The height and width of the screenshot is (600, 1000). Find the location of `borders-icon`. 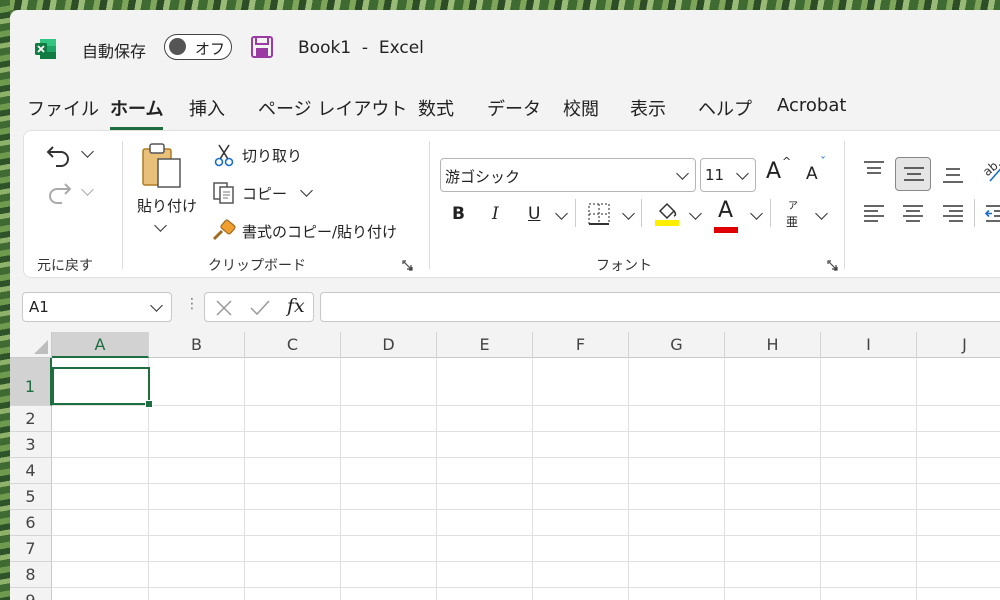

borders-icon is located at coordinates (599, 214).